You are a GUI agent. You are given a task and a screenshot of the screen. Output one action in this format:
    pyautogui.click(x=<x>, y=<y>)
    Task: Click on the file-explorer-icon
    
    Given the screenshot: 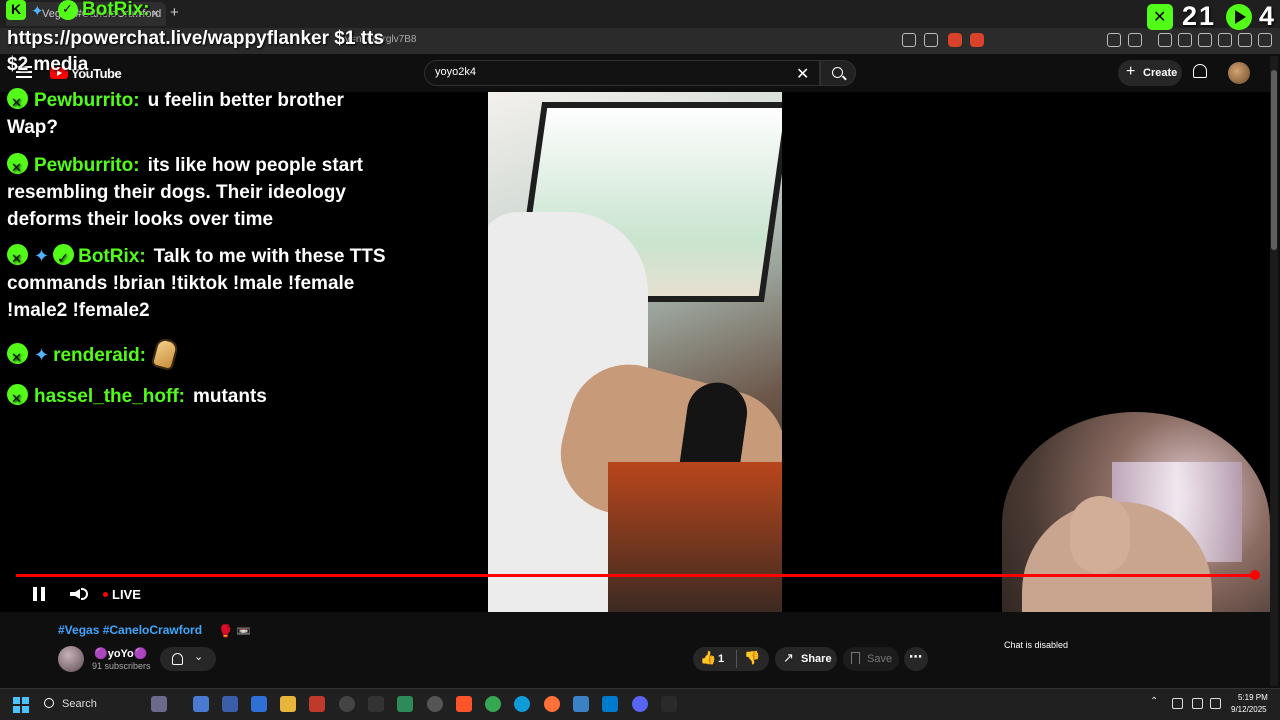 What is the action you would take?
    pyautogui.click(x=288, y=704)
    